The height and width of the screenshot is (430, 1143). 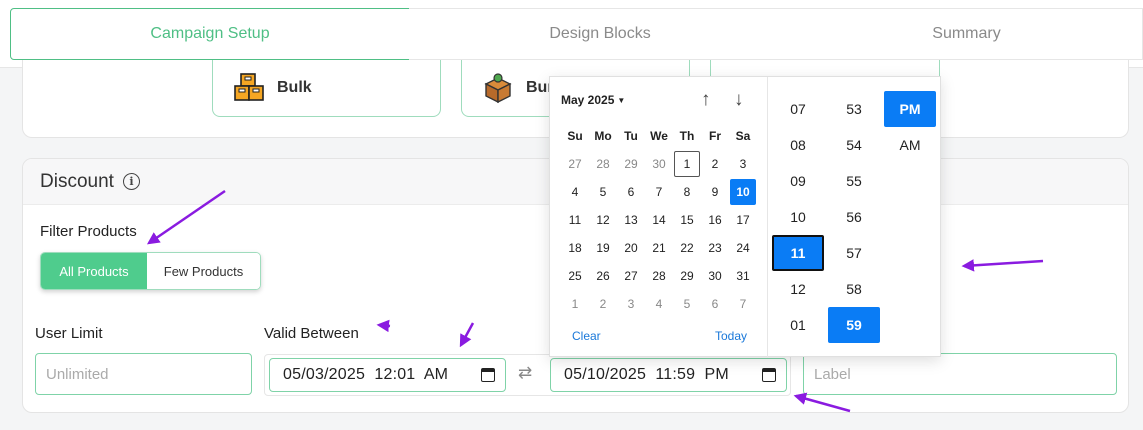 I want to click on ampm-option: AM, so click(x=910, y=145).